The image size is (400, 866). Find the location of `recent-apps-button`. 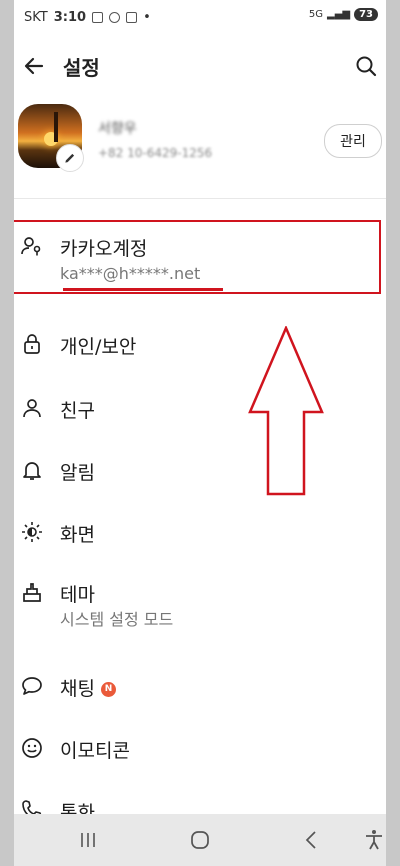

recent-apps-button is located at coordinates (88, 840).